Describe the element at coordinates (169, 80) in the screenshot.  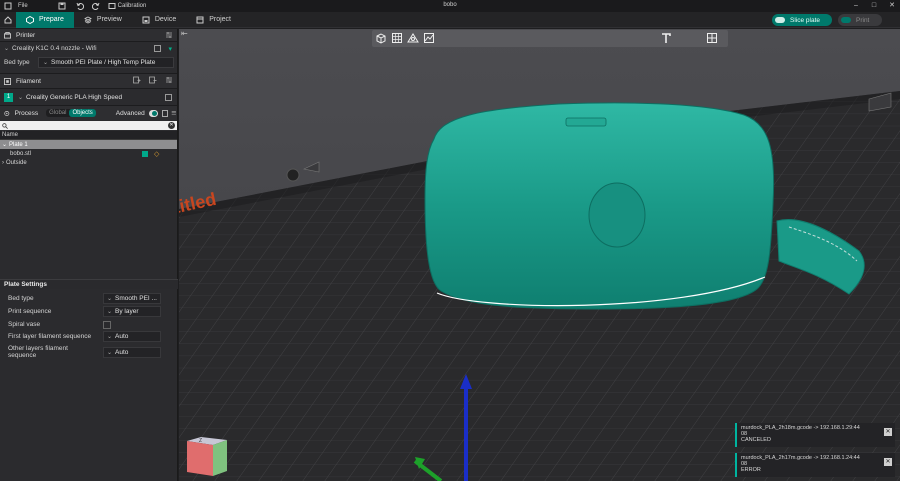
I see `filament-settings-icon` at that location.